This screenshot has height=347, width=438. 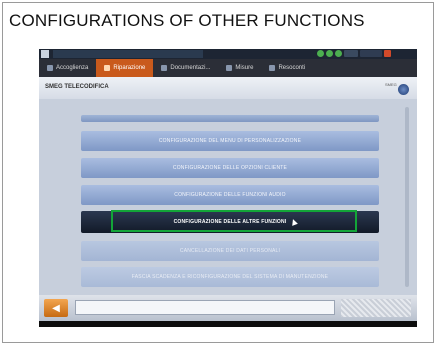 What do you see at coordinates (228, 88) in the screenshot?
I see `page-header: SMEG TELECODIFICA SMEG` at bounding box center [228, 88].